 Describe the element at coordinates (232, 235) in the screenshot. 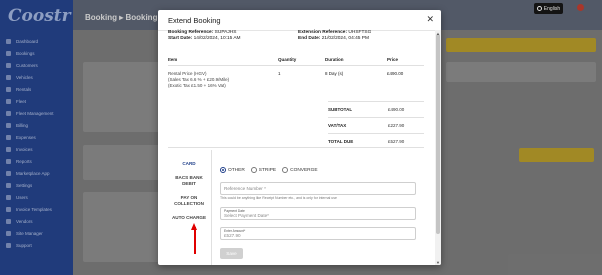

I see `amount-value: £527.90` at that location.